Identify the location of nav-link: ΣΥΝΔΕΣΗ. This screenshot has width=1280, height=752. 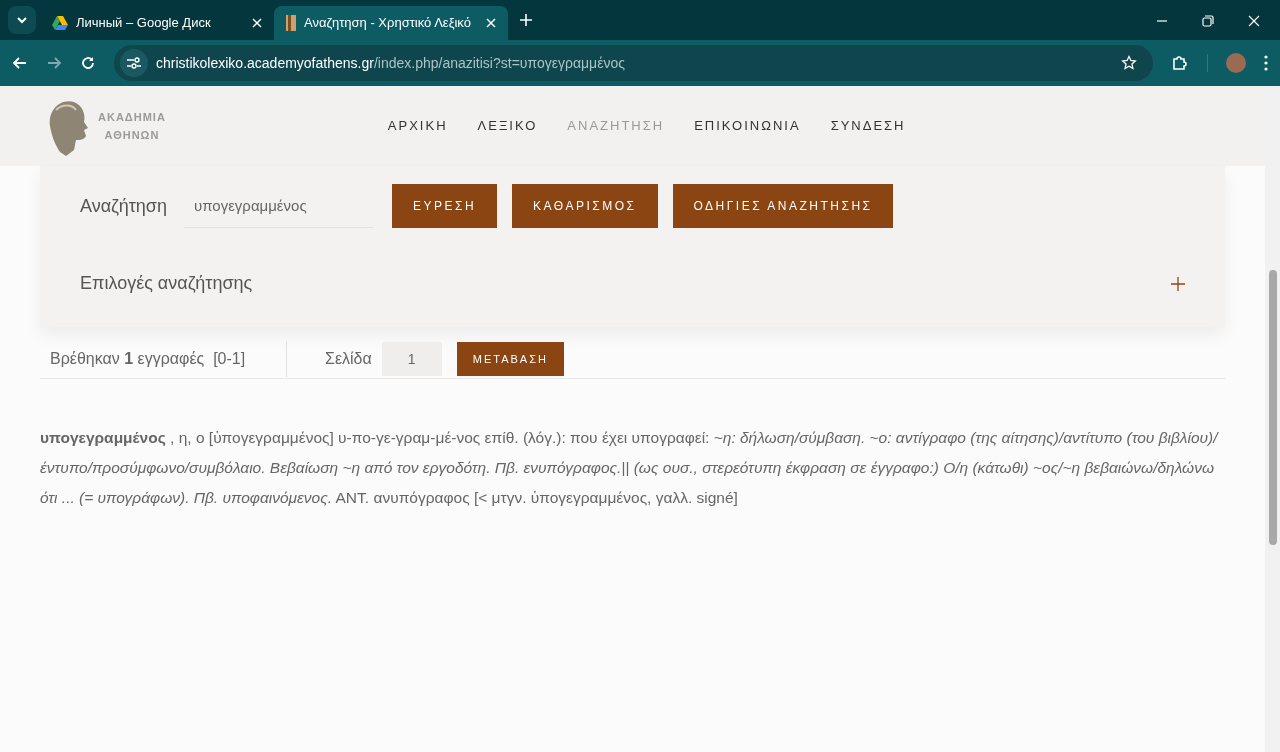
(868, 126).